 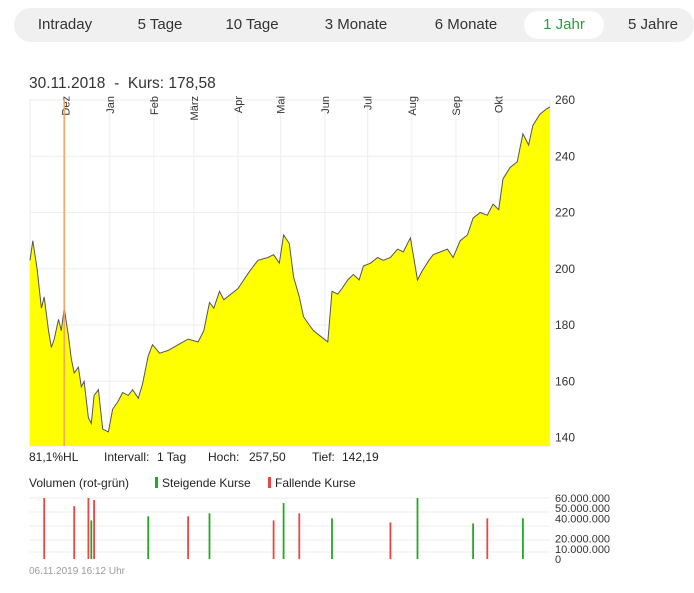 What do you see at coordinates (239, 104) in the screenshot?
I see `x-tick-label: Apr` at bounding box center [239, 104].